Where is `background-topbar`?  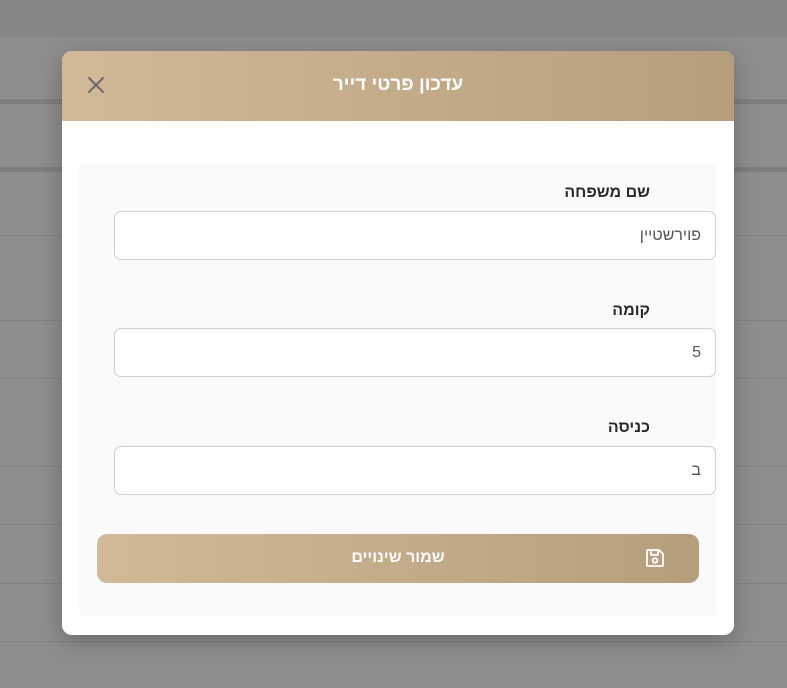 background-topbar is located at coordinates (393, 18).